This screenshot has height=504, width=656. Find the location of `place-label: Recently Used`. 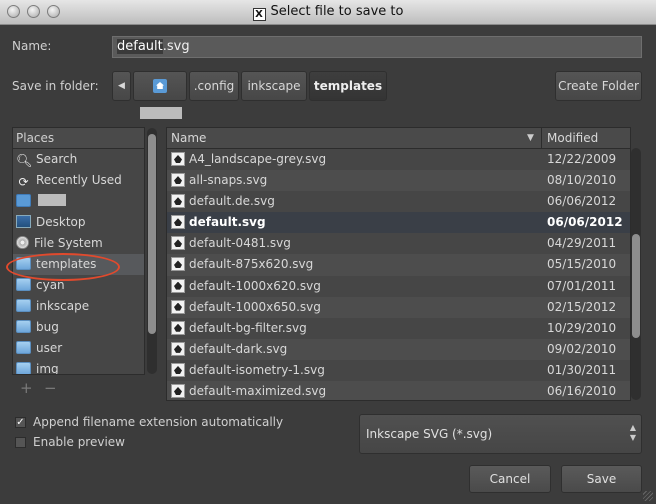

place-label: Recently Used is located at coordinates (79, 180).